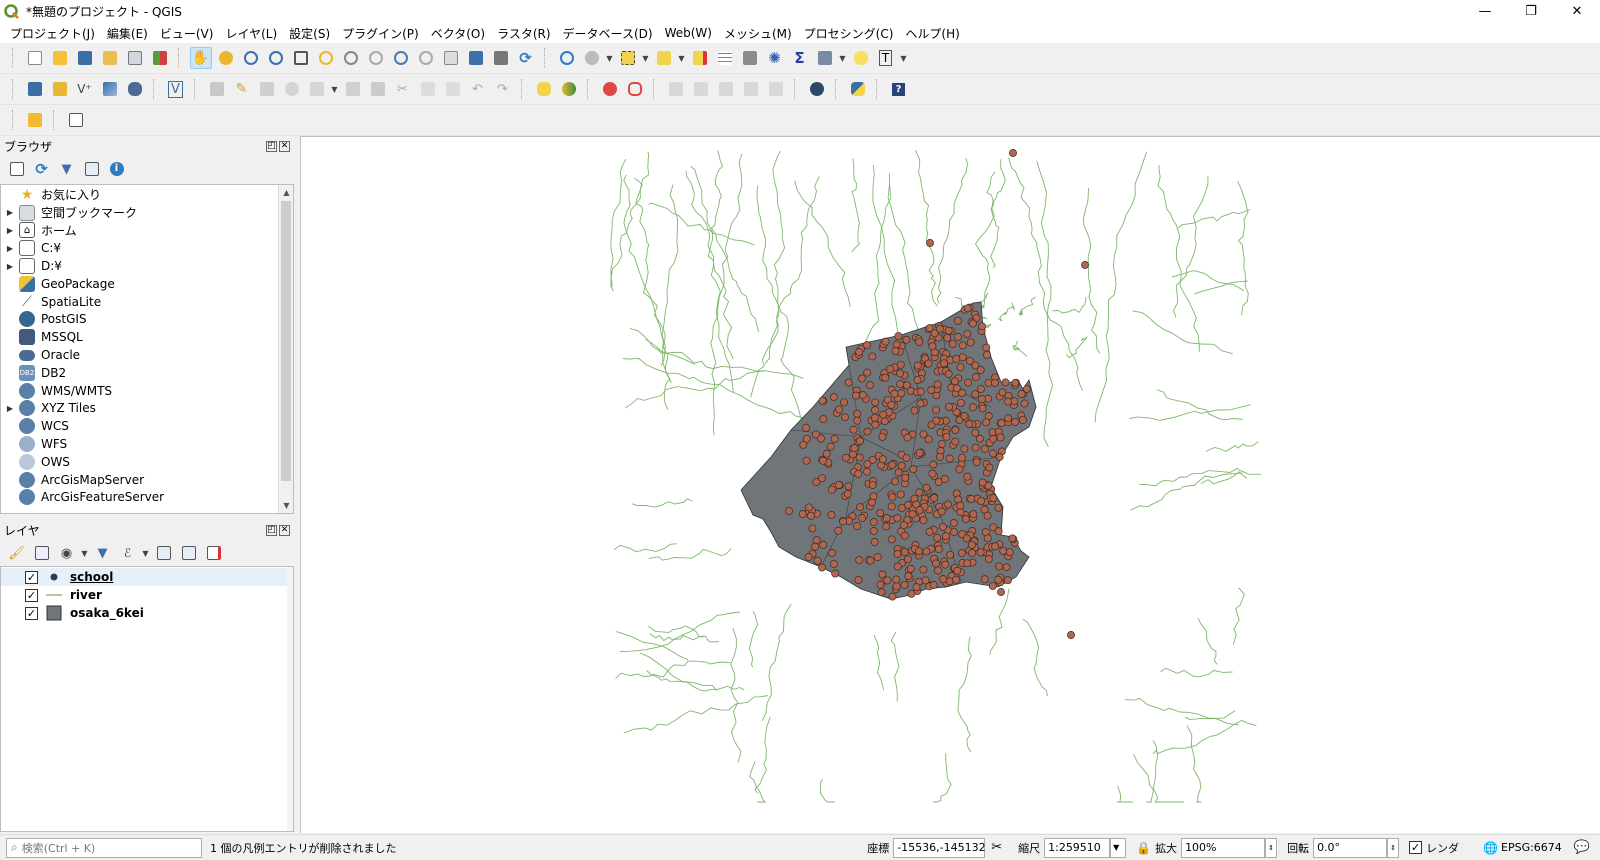  Describe the element at coordinates (187, 33) in the screenshot. I see `menu-view: ビュー(V)` at that location.